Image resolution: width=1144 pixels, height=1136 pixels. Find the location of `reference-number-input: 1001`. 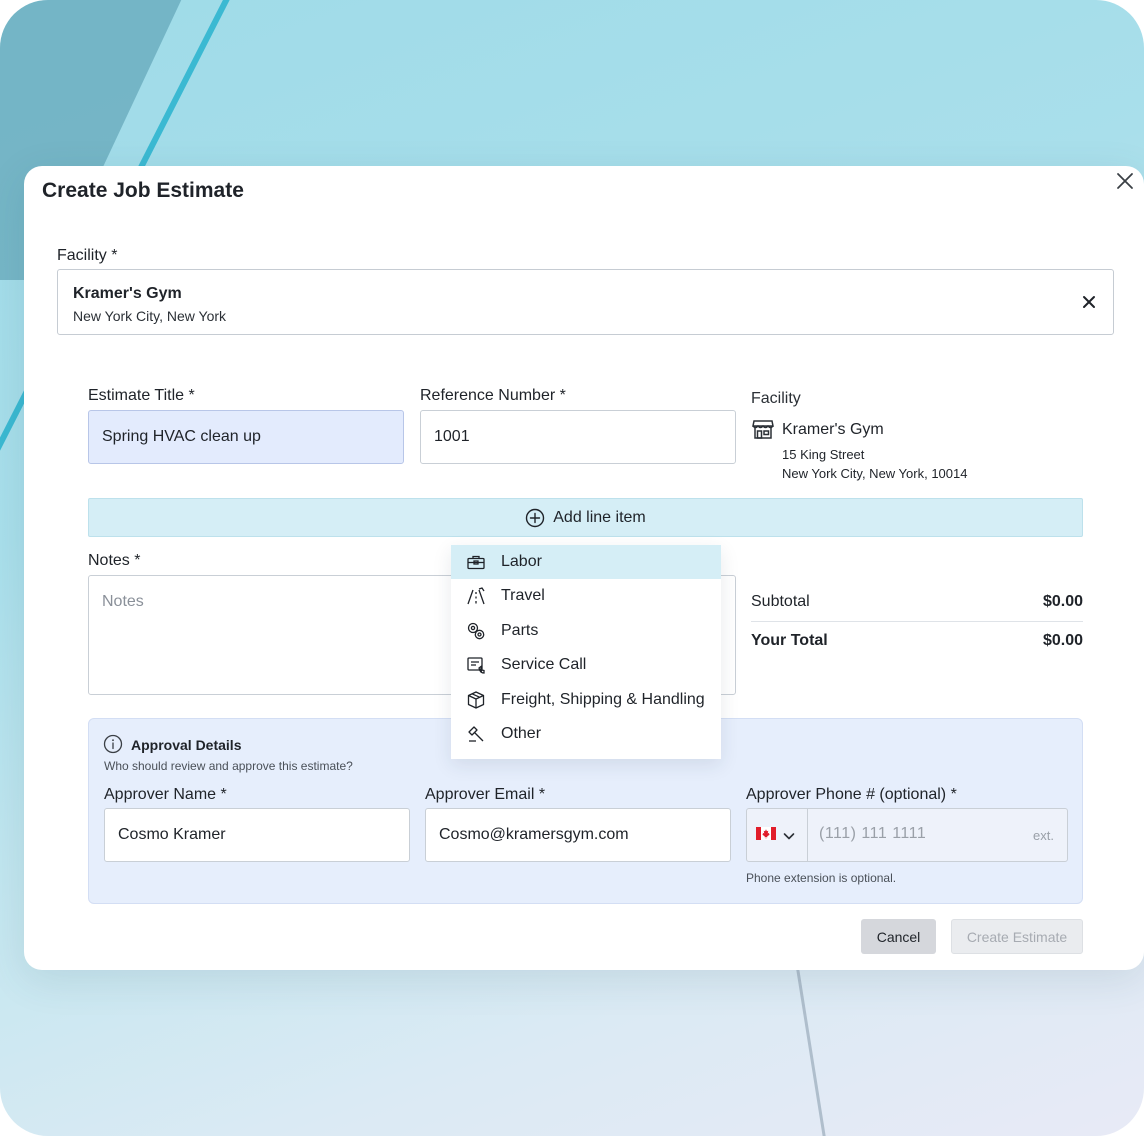

reference-number-input: 1001 is located at coordinates (578, 437).